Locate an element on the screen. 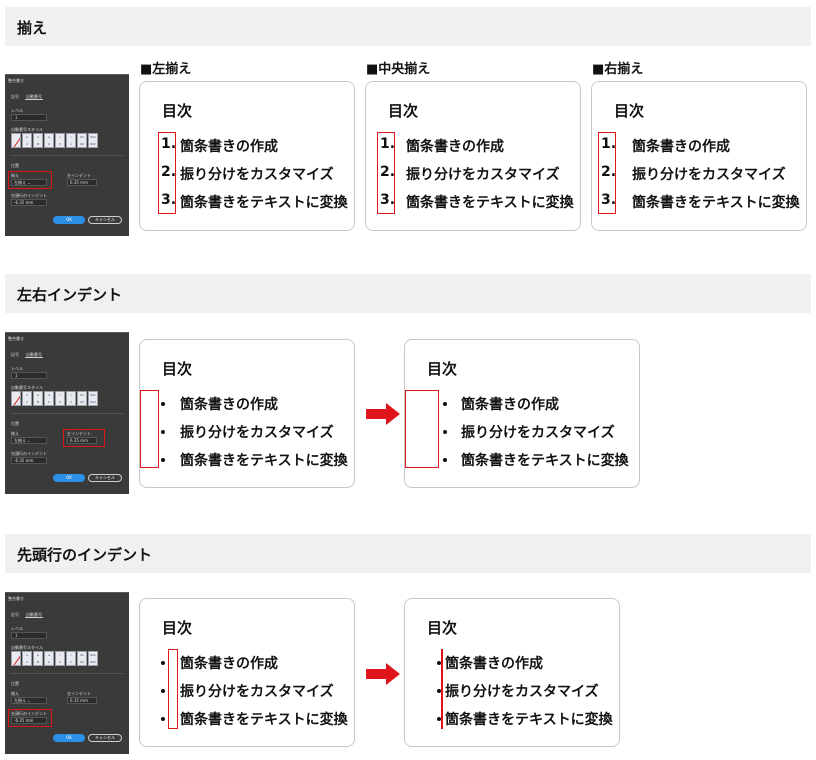 Image resolution: width=816 pixels, height=760 pixels. section-title: 揃え is located at coordinates (32, 28).